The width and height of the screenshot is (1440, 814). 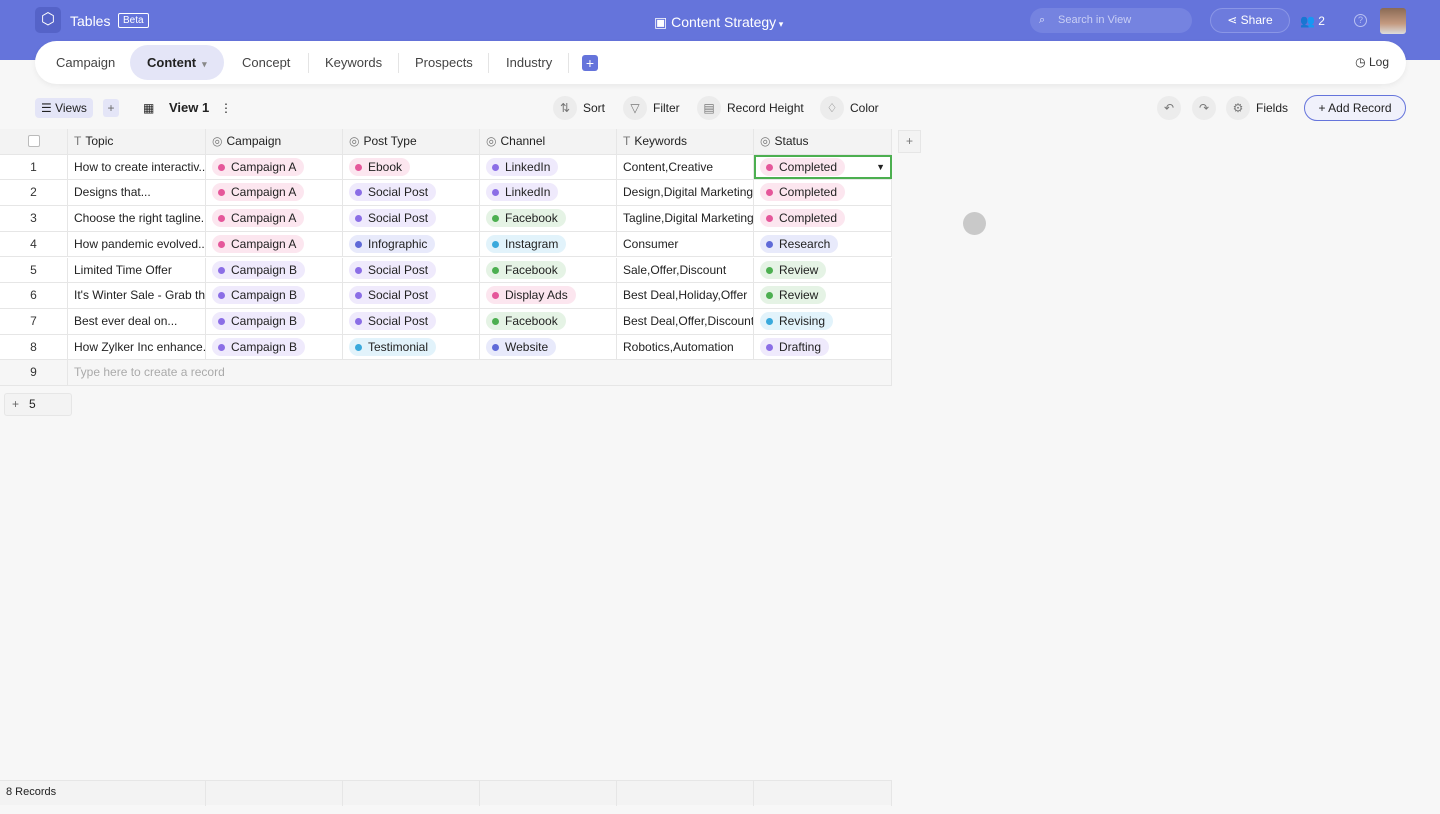 What do you see at coordinates (38, 404) in the screenshot?
I see `add-rows-control: +5` at bounding box center [38, 404].